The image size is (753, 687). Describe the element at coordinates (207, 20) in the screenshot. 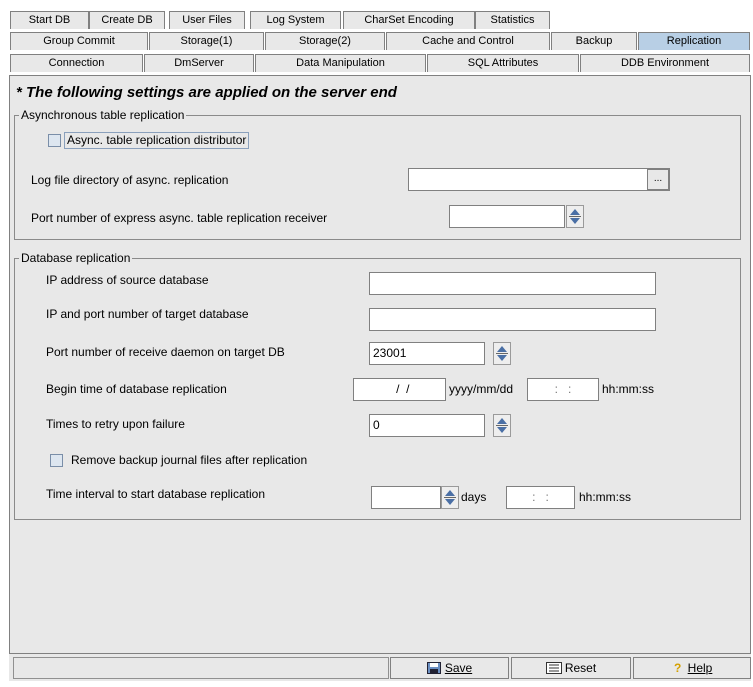

I see `tab-user-files: User Files` at that location.